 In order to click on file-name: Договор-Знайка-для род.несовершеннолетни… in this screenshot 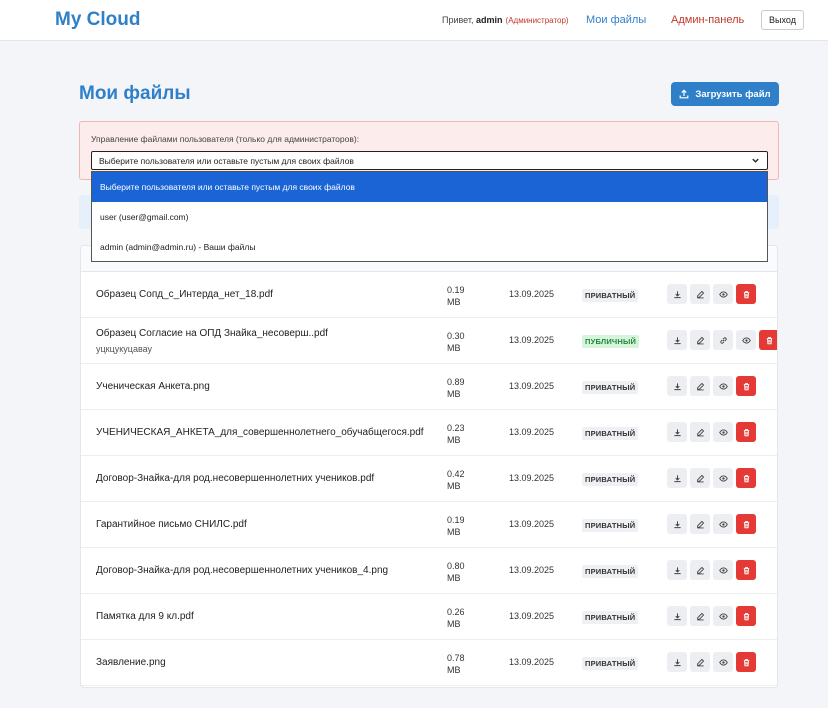, I will do `click(242, 570)`.